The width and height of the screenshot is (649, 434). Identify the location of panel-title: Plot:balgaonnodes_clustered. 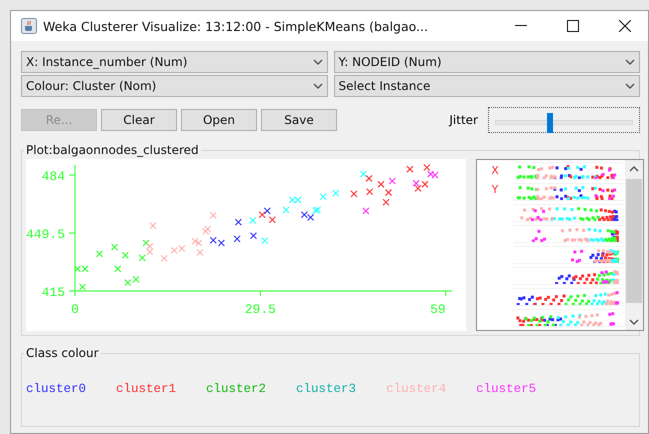
(112, 150).